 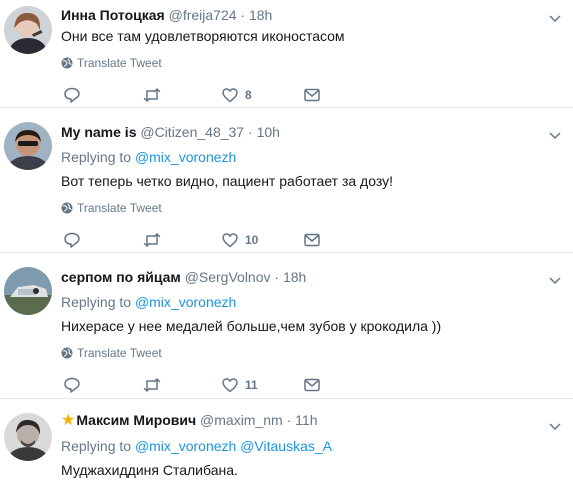 I want to click on tweet-actions: 10, so click(x=201, y=240).